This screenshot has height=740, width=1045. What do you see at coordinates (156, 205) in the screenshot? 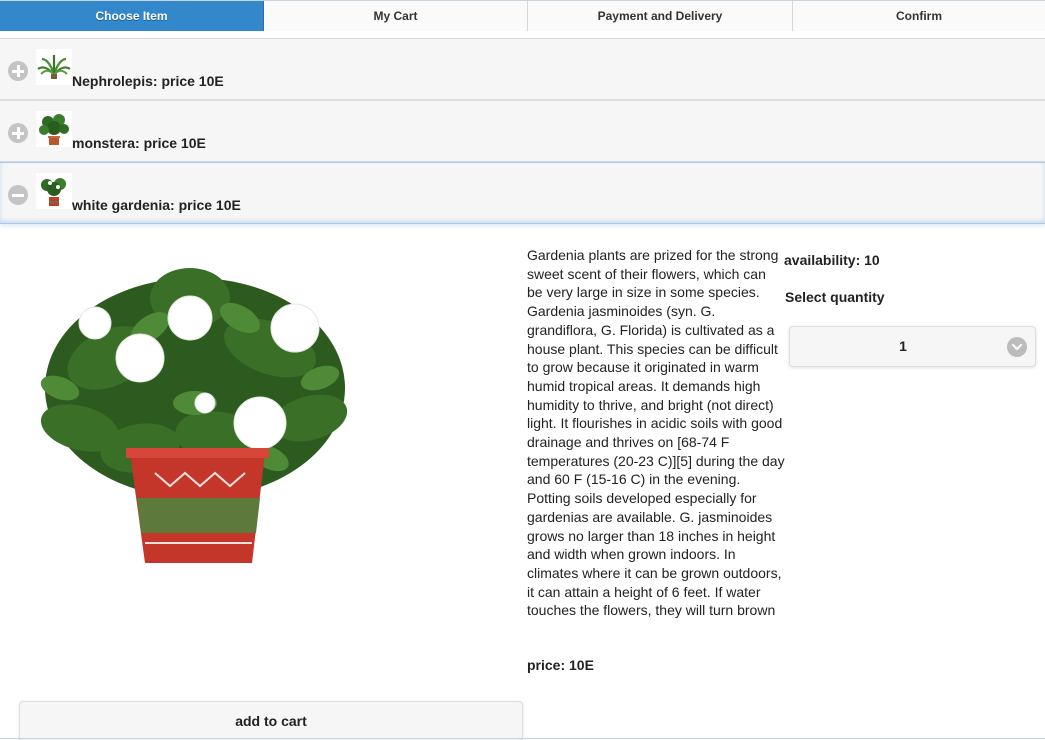
I see `item-title: white gardenia: price 10E` at bounding box center [156, 205].